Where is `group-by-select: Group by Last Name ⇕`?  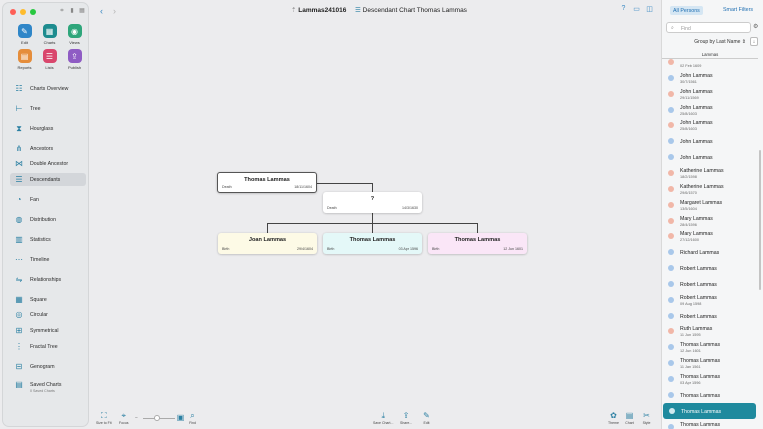 group-by-select: Group by Last Name ⇕ is located at coordinates (715, 42).